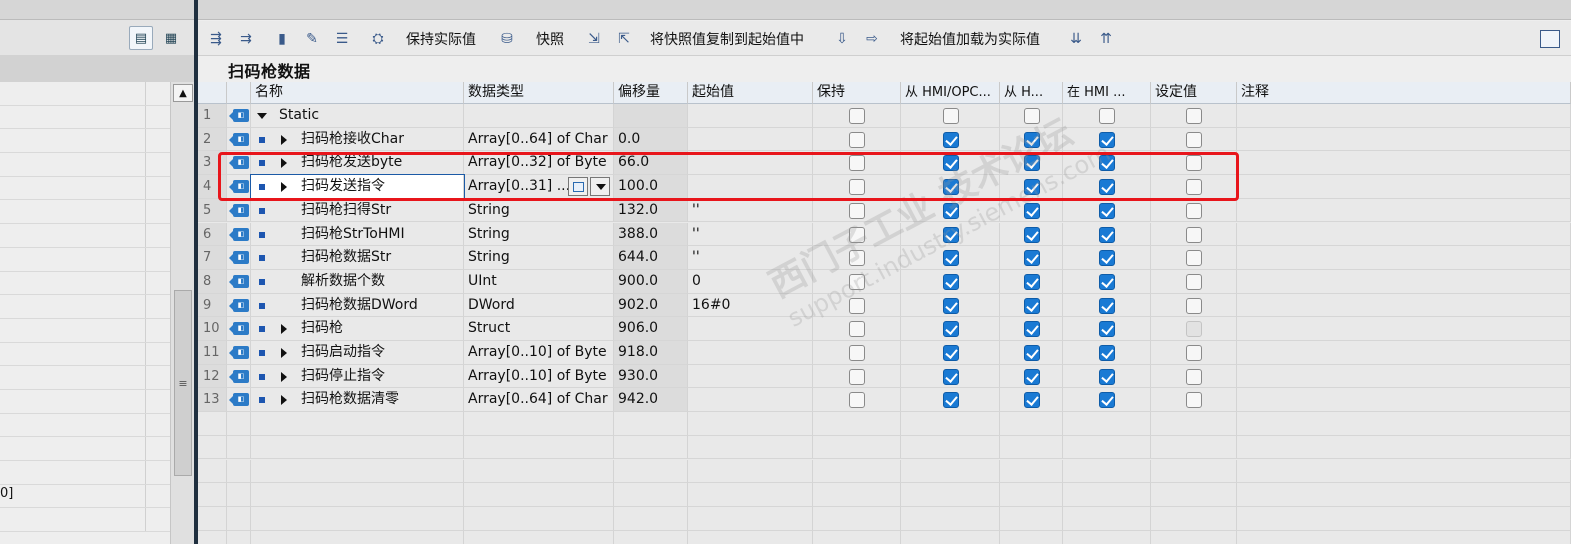 This screenshot has width=1571, height=544. Describe the element at coordinates (750, 93) in the screenshot. I see `header-start: 起始值` at that location.